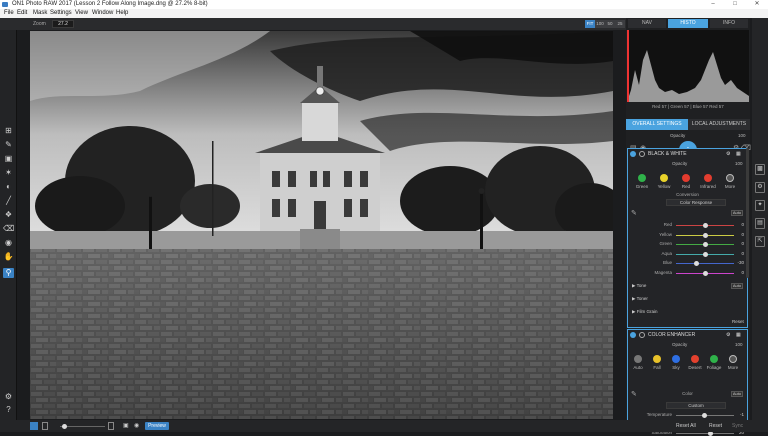  Describe the element at coordinates (8, 273) in the screenshot. I see `zoom-icon: ⚲` at that location.